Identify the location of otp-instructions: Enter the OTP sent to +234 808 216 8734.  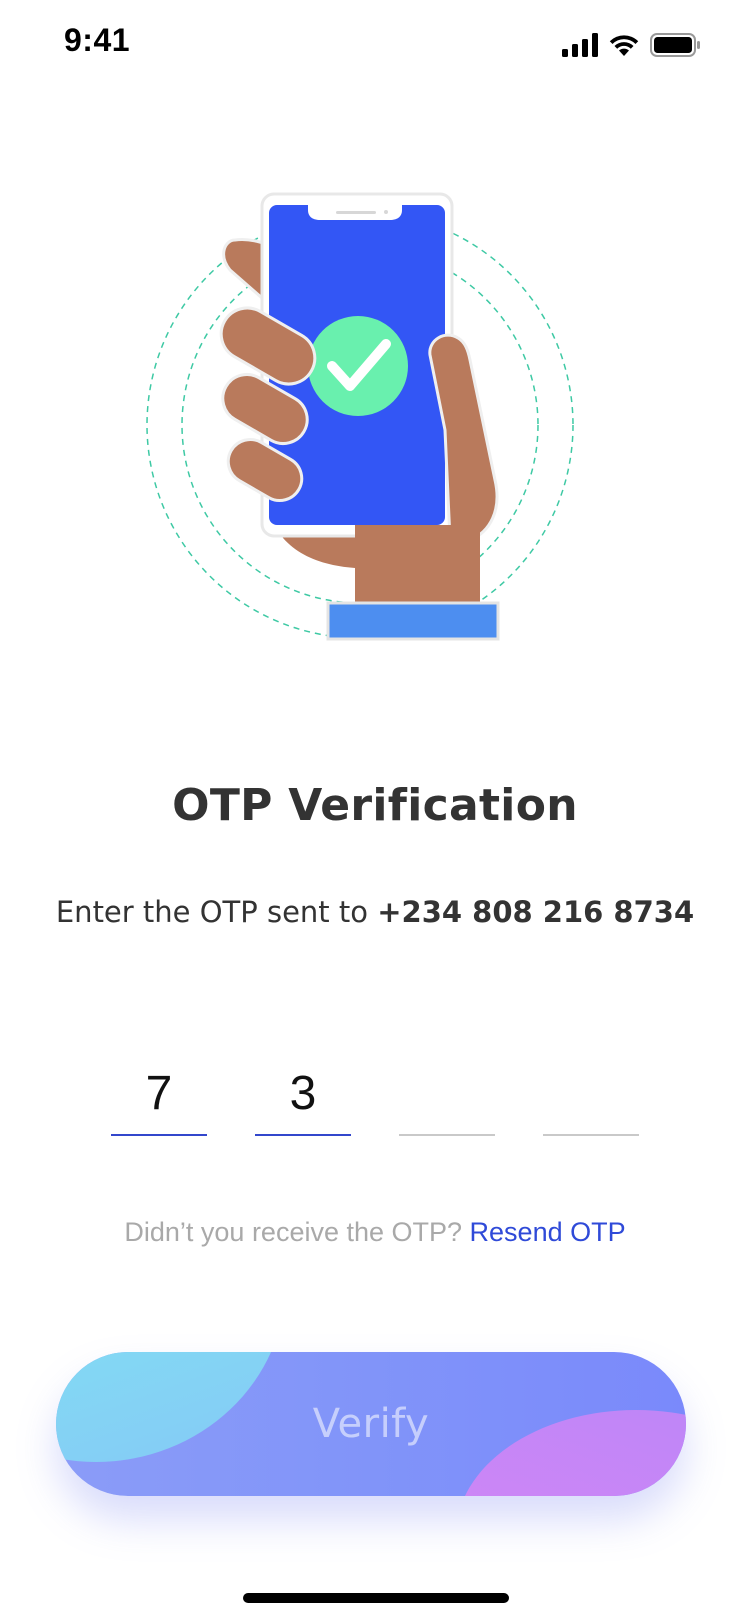
(375, 912).